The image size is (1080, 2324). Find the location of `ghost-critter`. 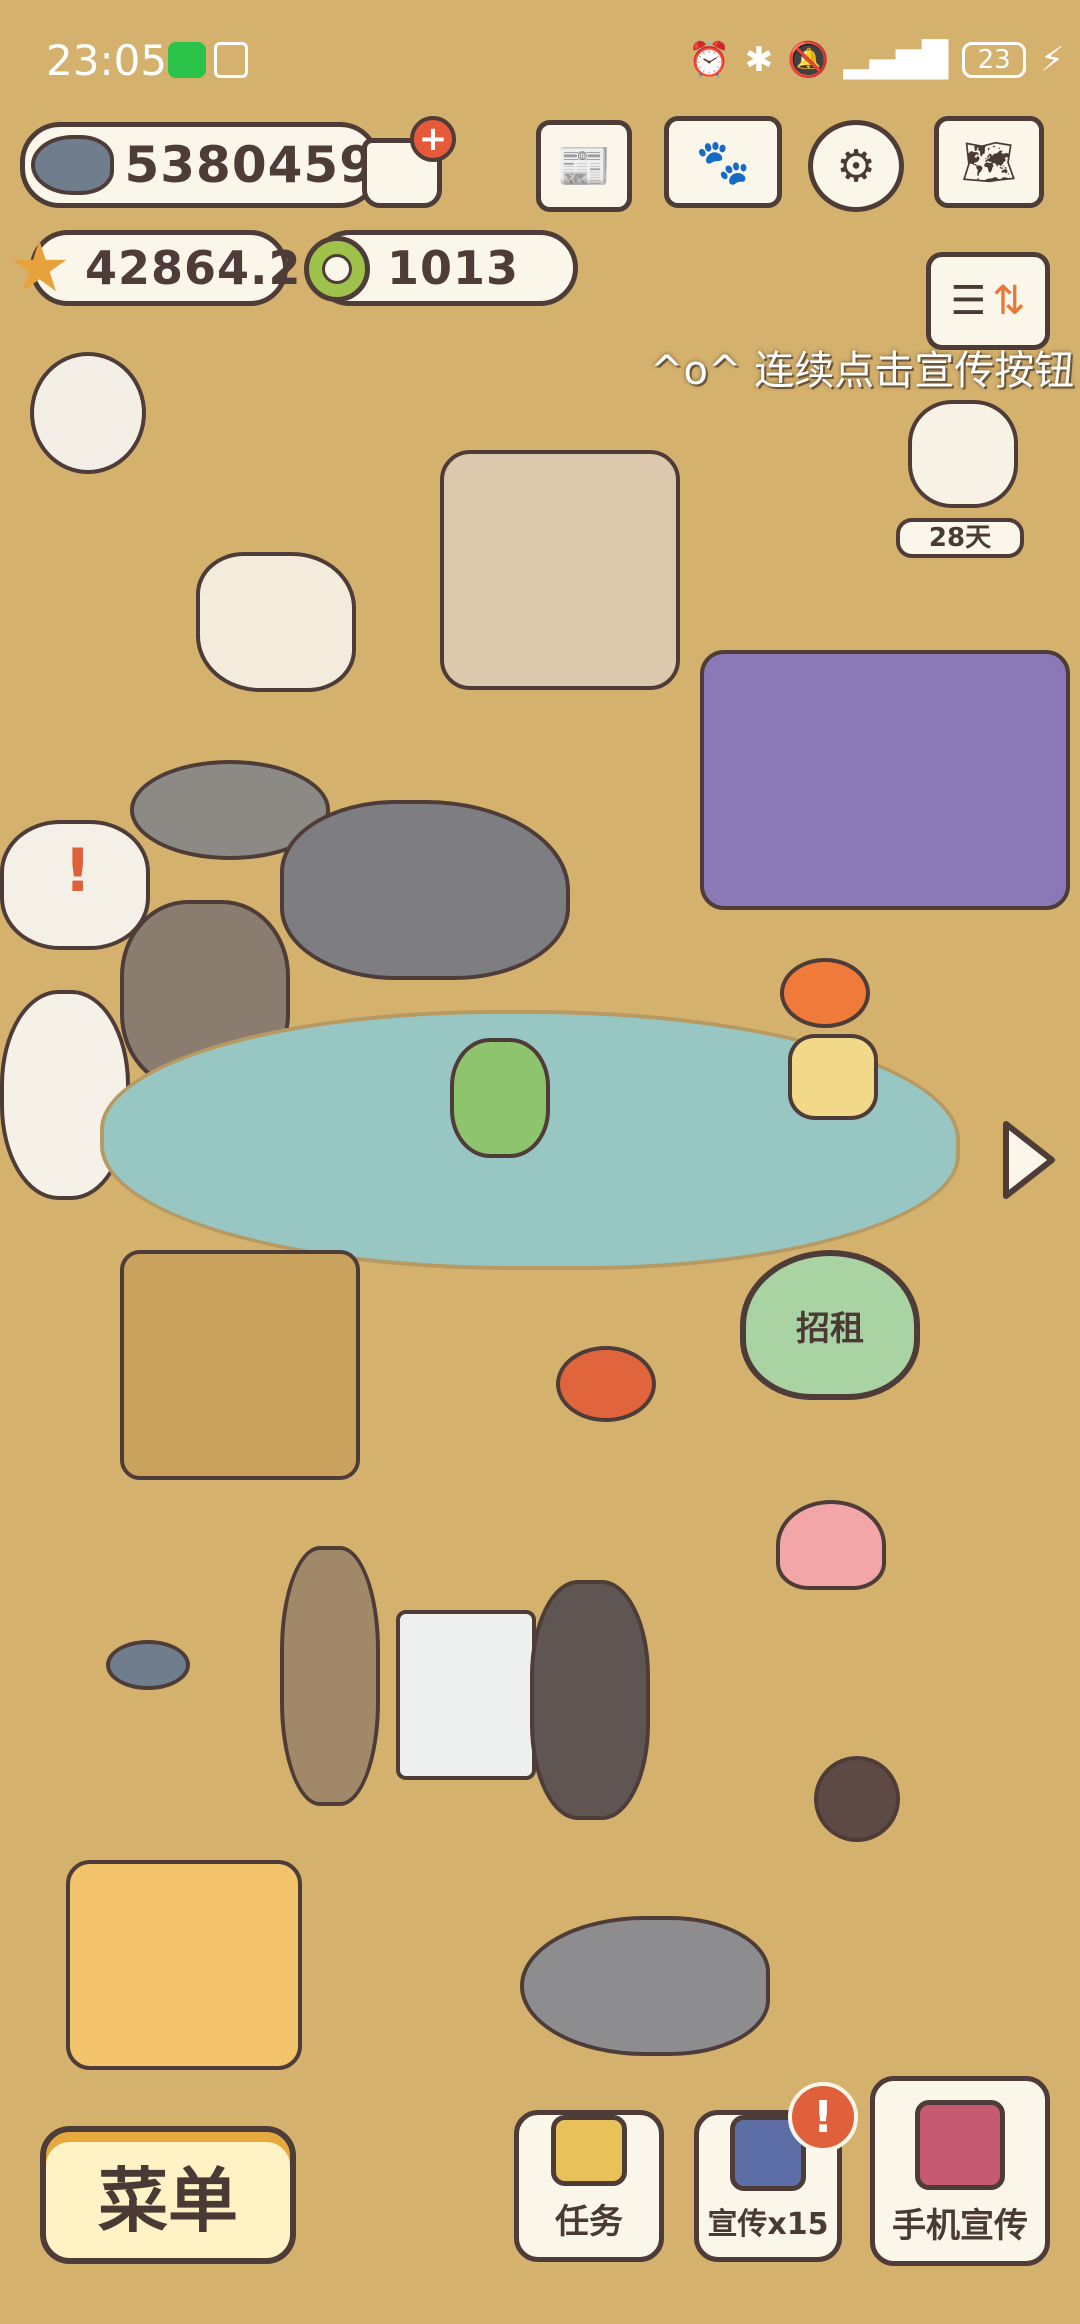

ghost-critter is located at coordinates (276, 622).